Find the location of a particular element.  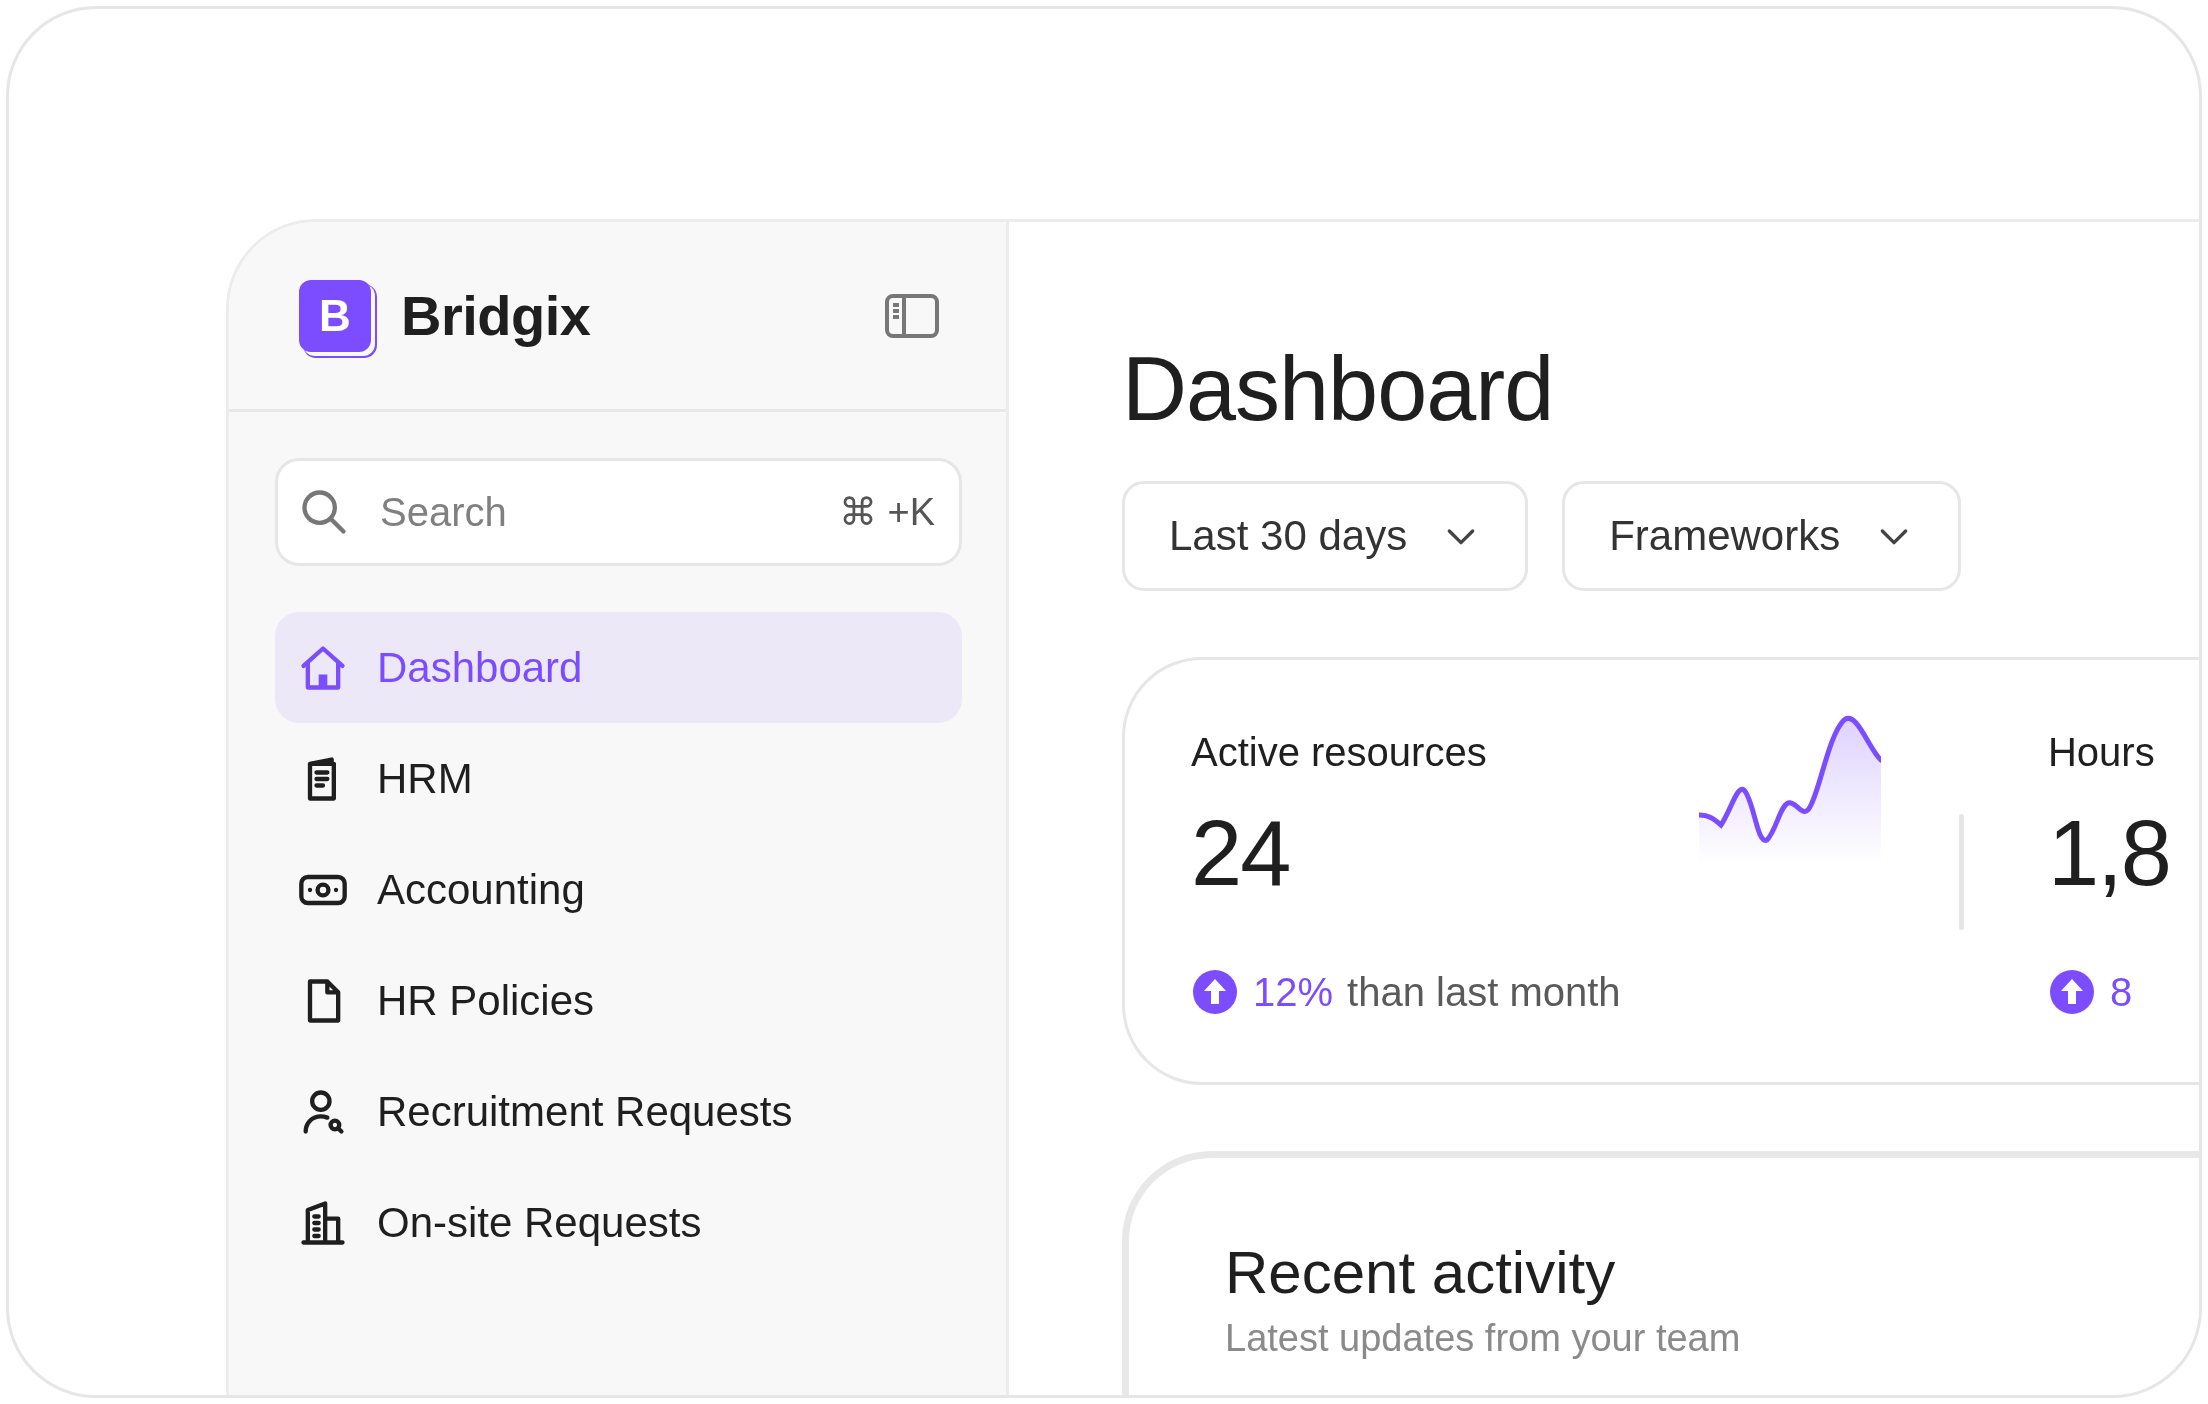

search-input: Search is located at coordinates (594, 512).